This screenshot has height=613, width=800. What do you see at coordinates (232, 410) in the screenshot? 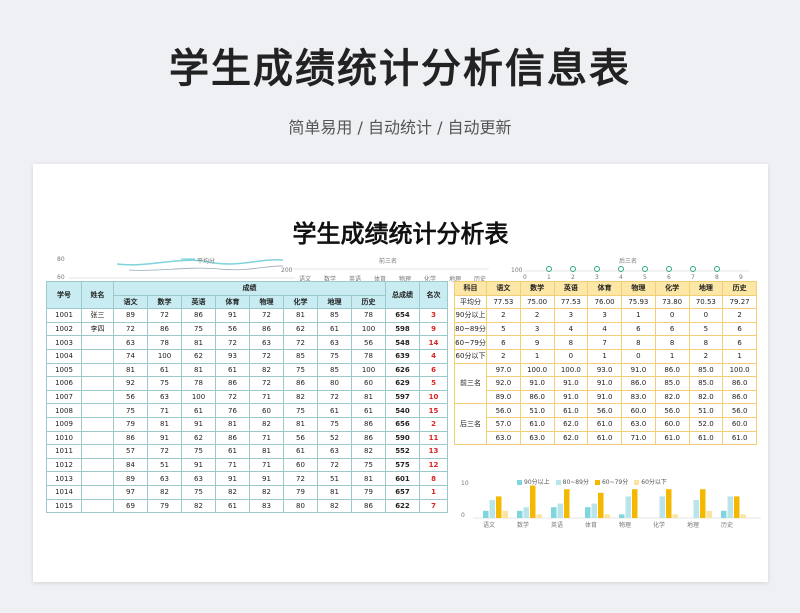
I see `score-cell: 76` at bounding box center [232, 410].